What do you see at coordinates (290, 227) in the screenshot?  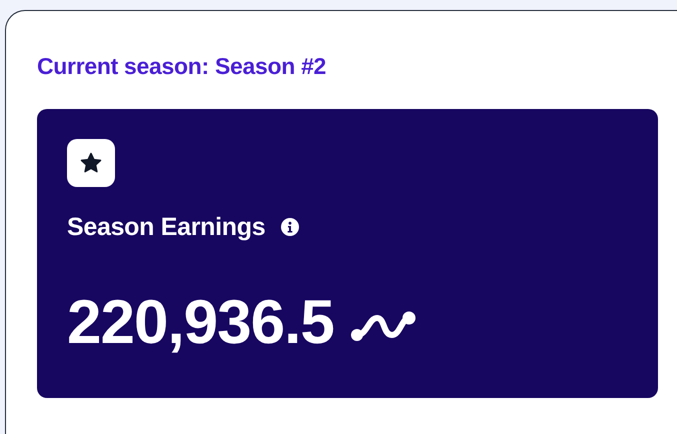 I see `info-icon` at bounding box center [290, 227].